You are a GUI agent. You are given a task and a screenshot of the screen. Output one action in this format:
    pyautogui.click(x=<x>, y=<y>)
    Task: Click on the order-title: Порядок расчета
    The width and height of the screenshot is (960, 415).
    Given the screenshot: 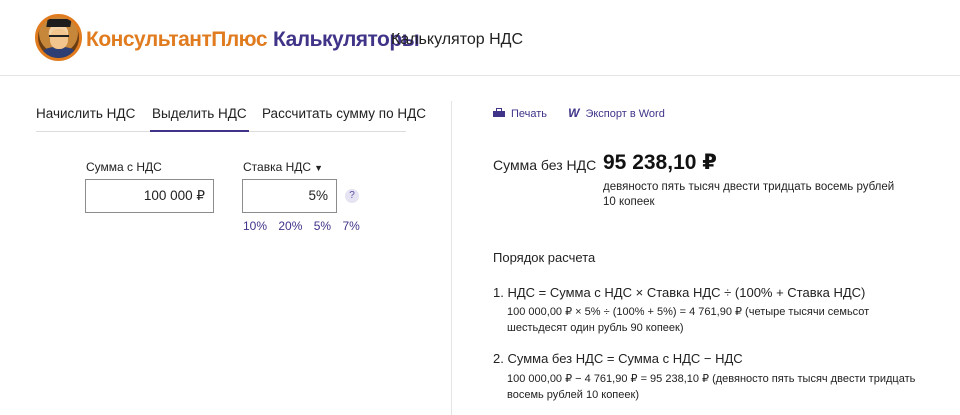 What is the action you would take?
    pyautogui.click(x=544, y=257)
    